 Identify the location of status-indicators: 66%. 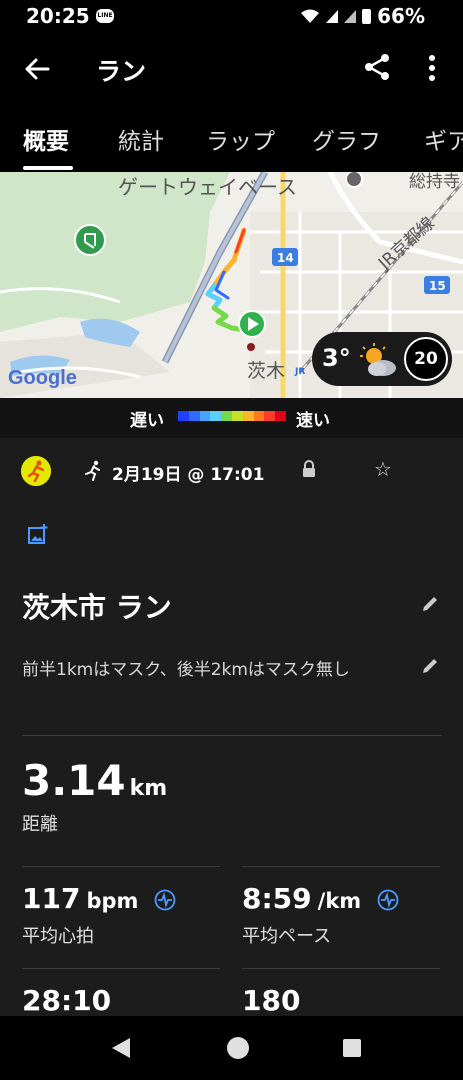
(362, 16).